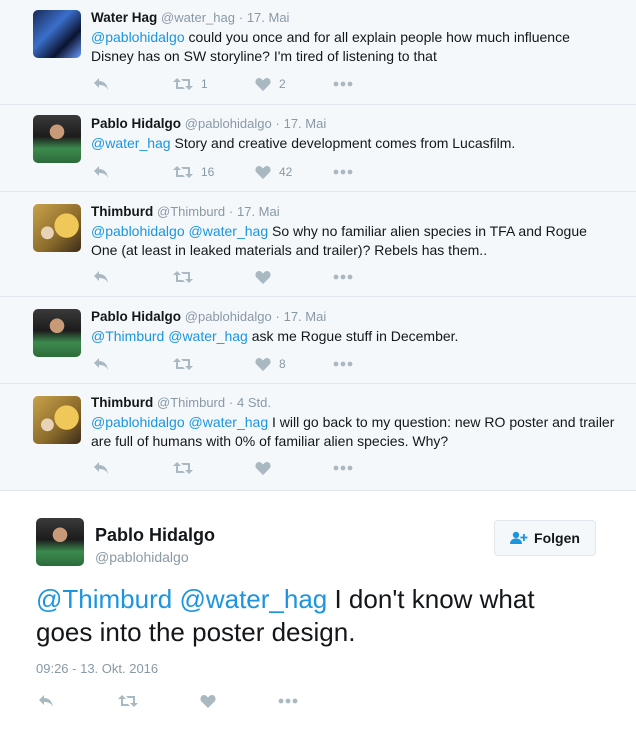  Describe the element at coordinates (286, 172) in the screenshot. I see `like-count: 42` at that location.